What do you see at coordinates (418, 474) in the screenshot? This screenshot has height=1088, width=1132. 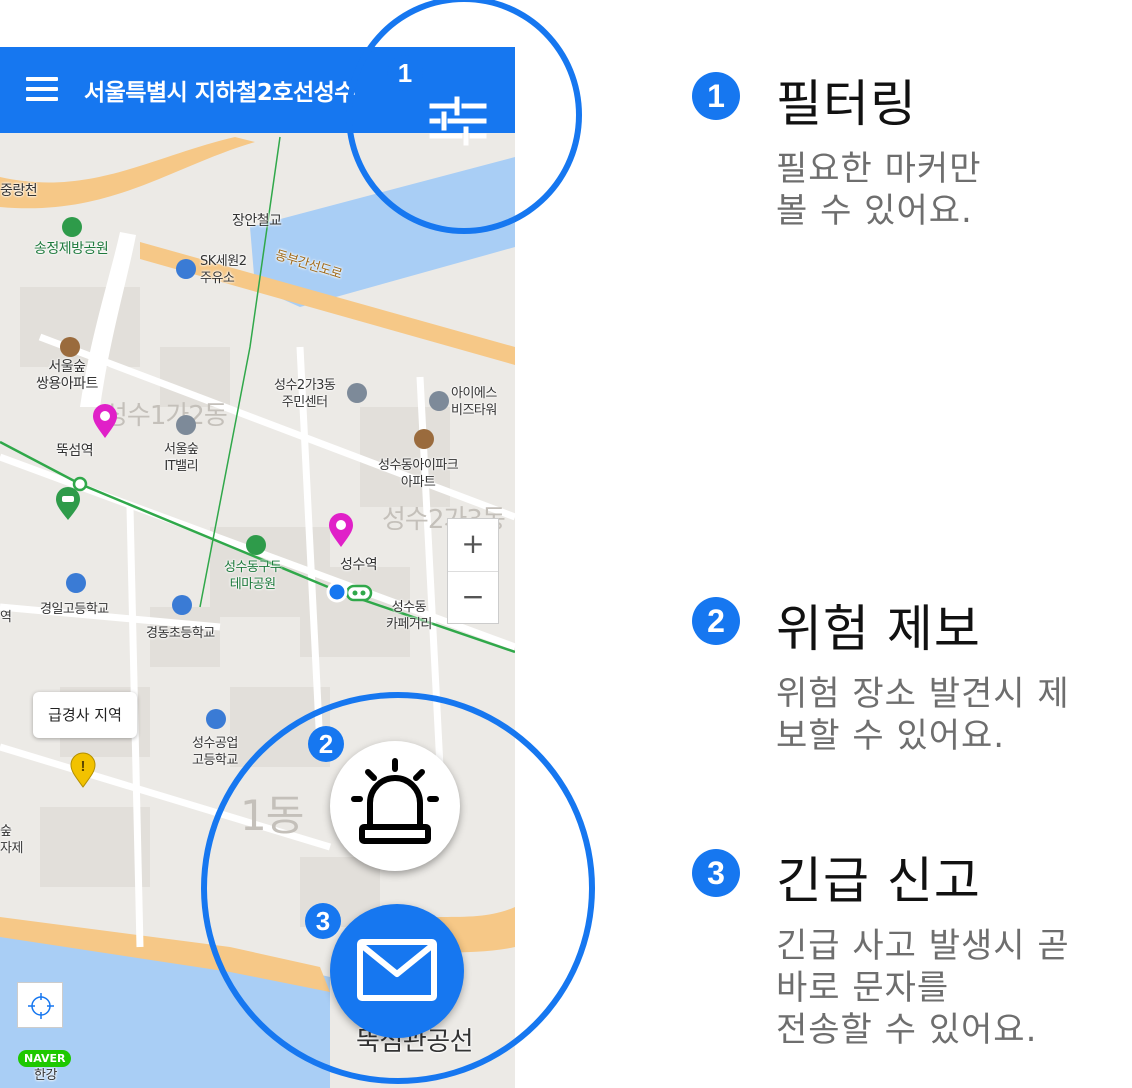 I see `map-label: 성수동아이파크 아파트` at bounding box center [418, 474].